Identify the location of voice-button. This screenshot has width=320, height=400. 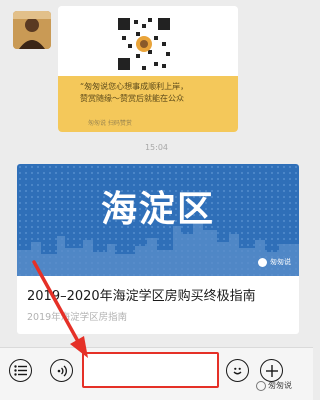
(61, 370).